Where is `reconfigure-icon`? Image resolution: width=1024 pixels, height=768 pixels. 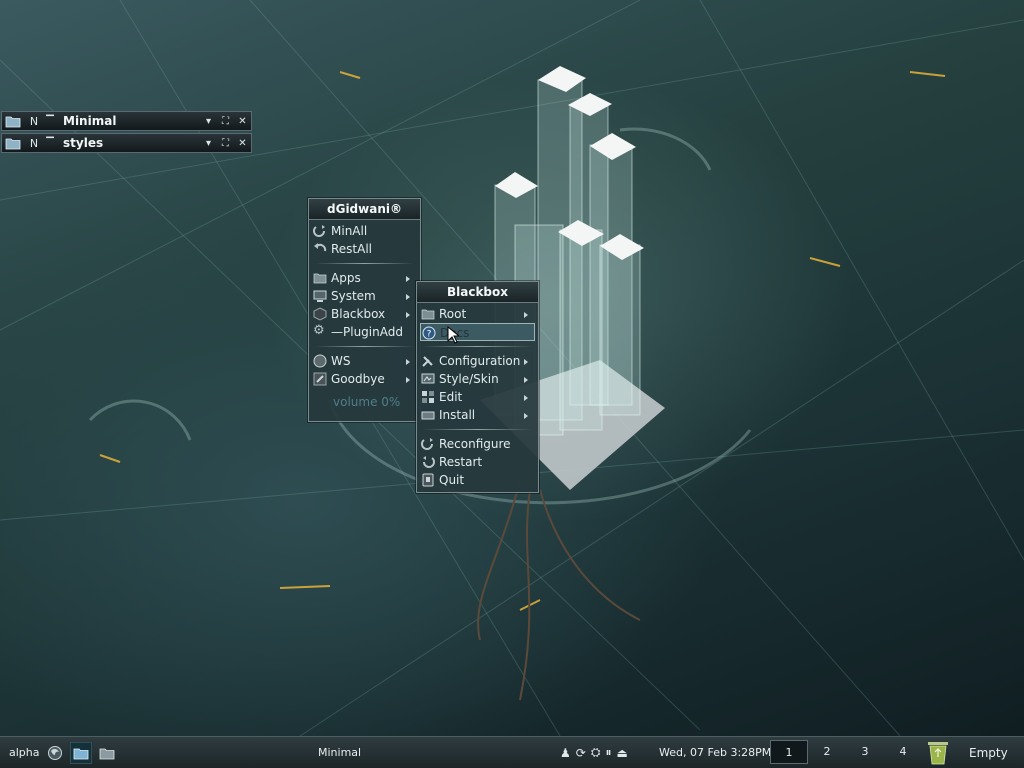 reconfigure-icon is located at coordinates (428, 444).